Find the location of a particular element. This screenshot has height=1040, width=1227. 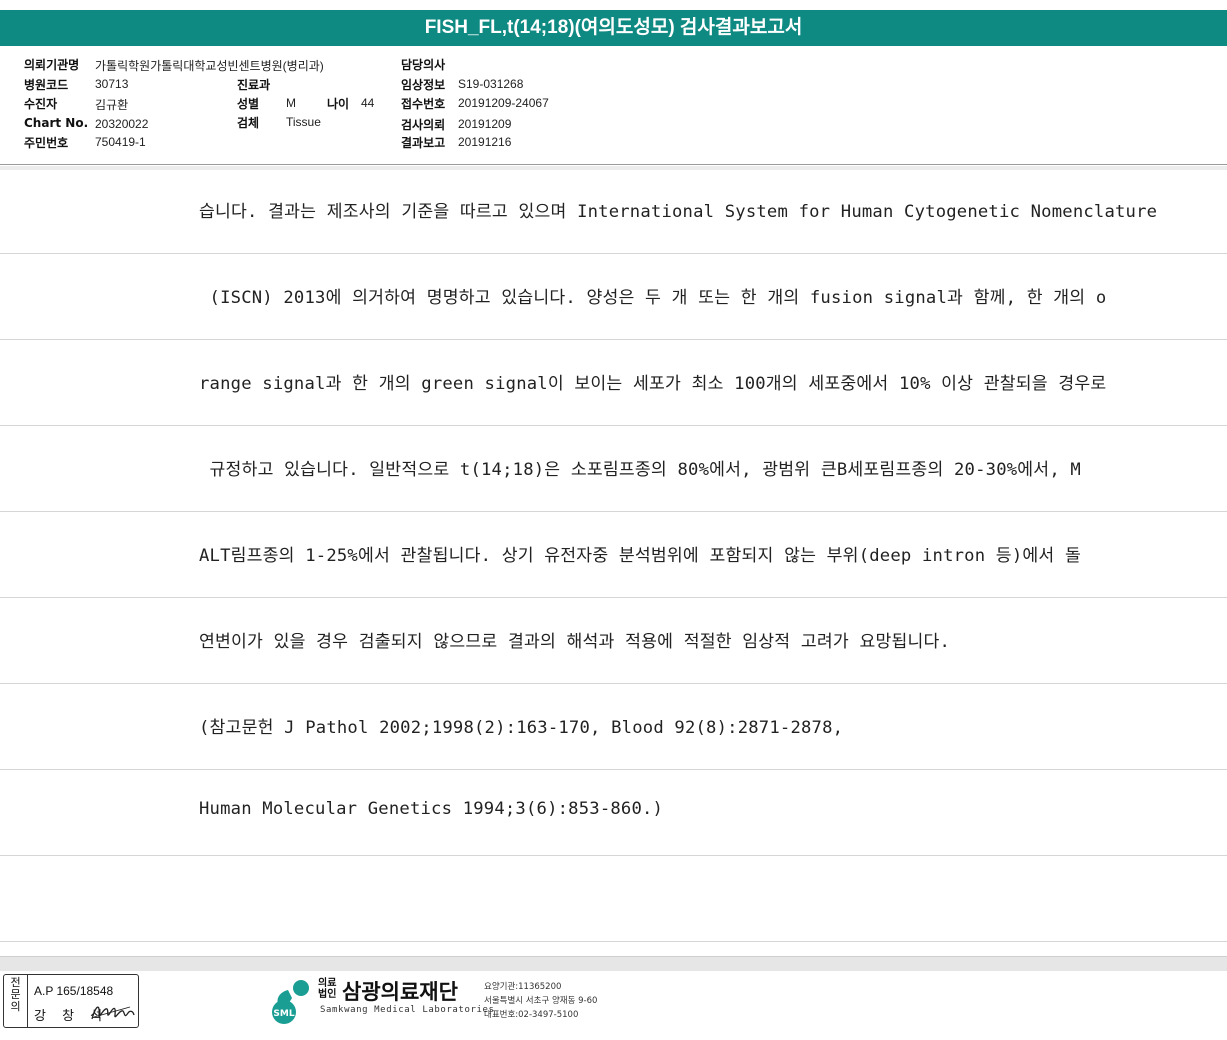

doctor-label: 담당의사 is located at coordinates (423, 65).